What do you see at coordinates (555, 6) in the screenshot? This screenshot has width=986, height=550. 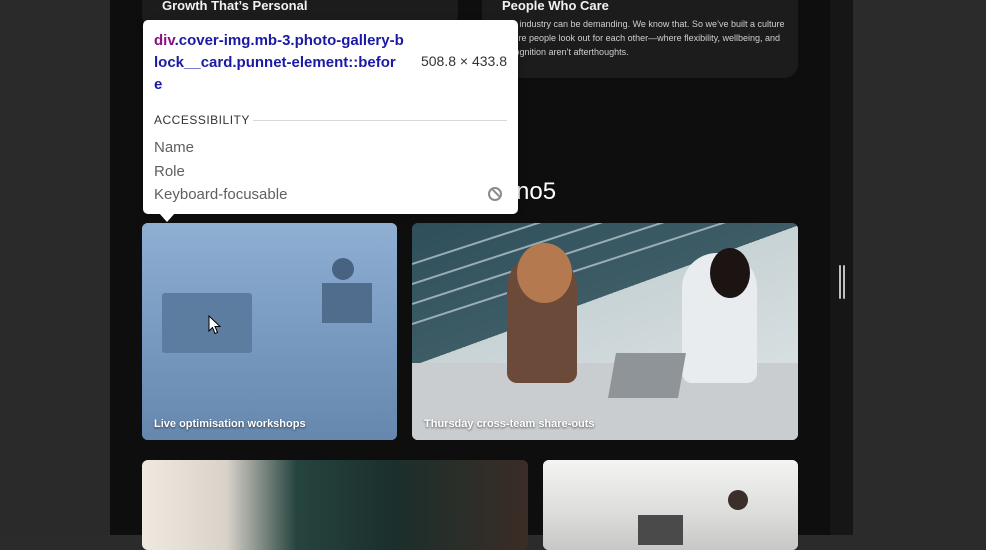 I see `card-title: People Who Care` at bounding box center [555, 6].